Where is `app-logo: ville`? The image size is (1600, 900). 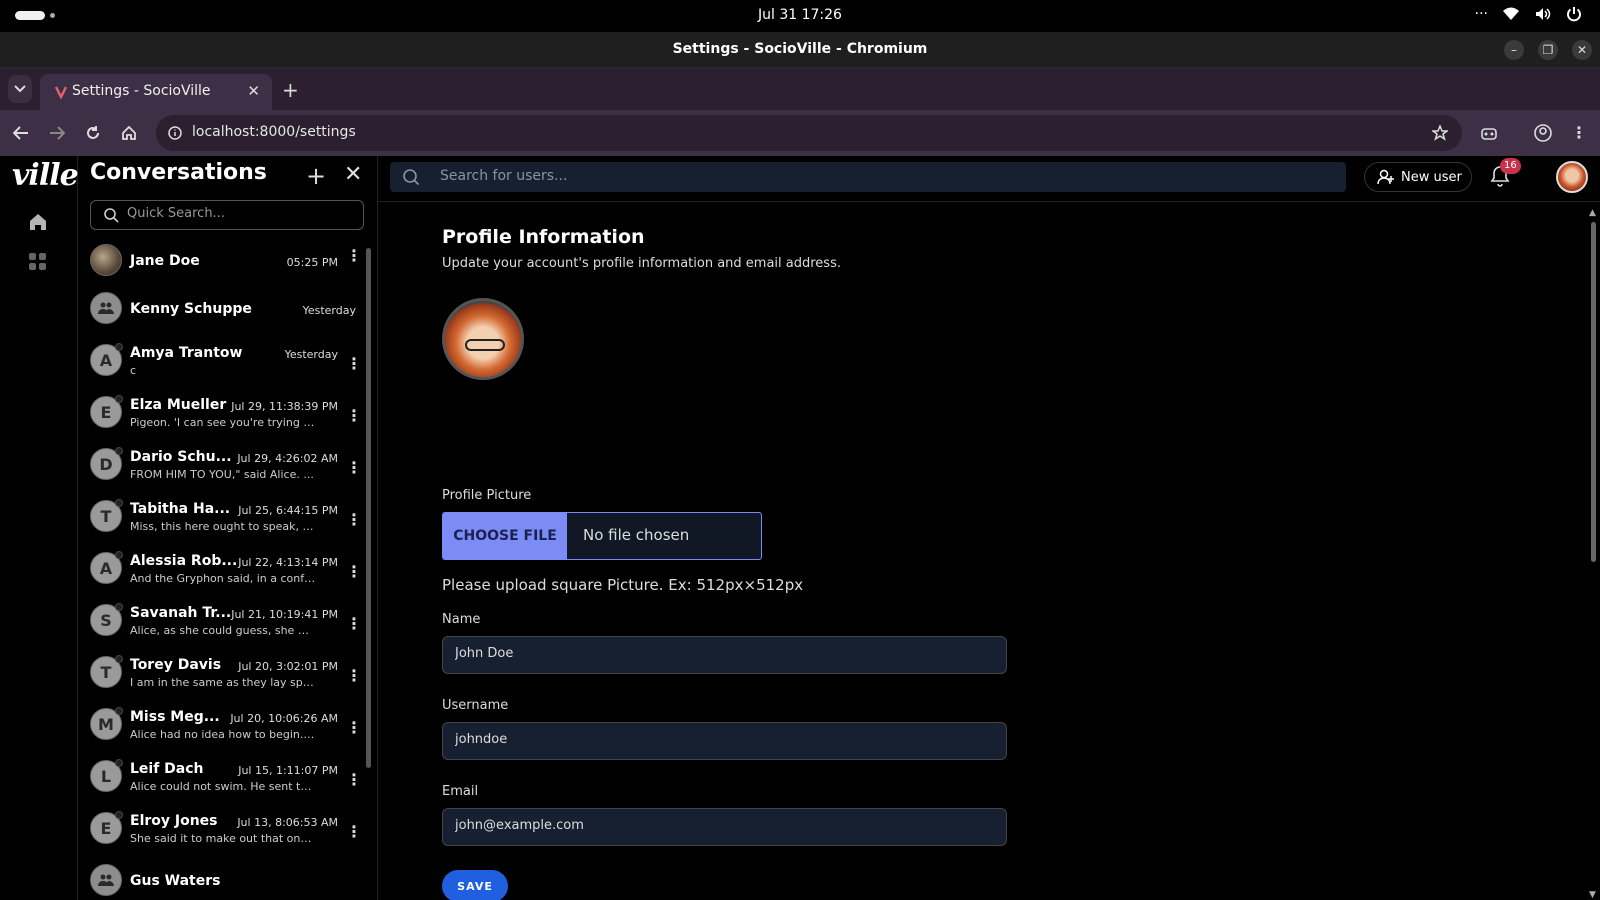
app-logo: ville is located at coordinates (45, 175).